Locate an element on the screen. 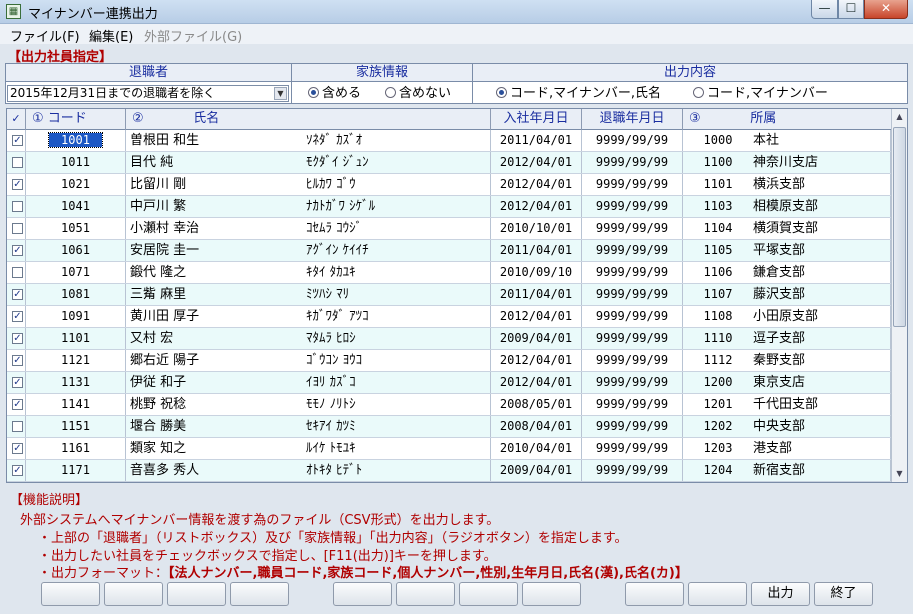 The height and width of the screenshot is (614, 913). function-key-f1 is located at coordinates (70, 594).